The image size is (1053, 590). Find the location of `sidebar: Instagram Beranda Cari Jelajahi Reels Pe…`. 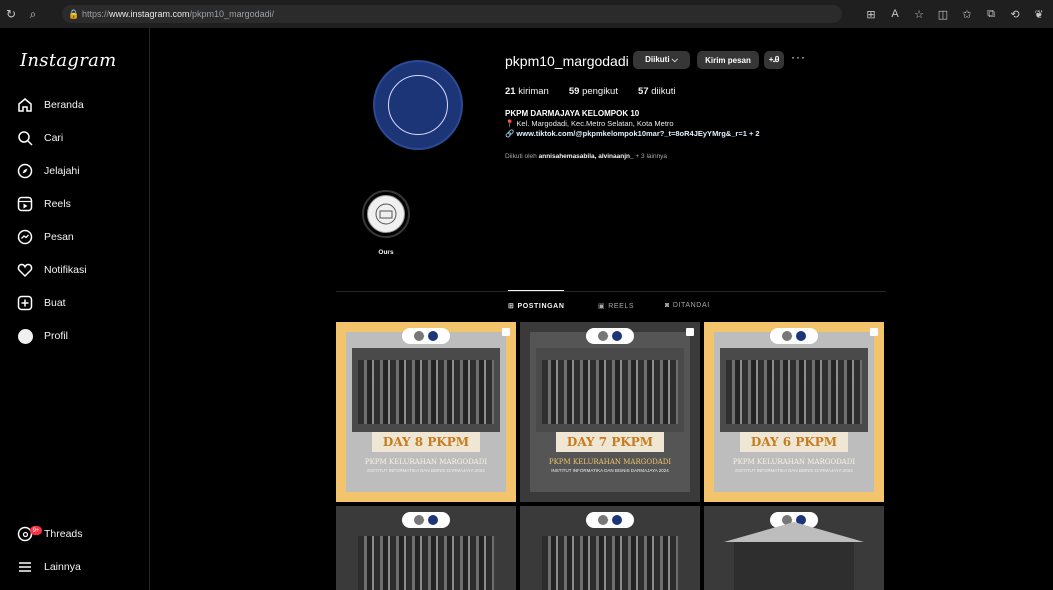

sidebar: Instagram Beranda Cari Jelajahi Reels Pe… is located at coordinates (75, 309).